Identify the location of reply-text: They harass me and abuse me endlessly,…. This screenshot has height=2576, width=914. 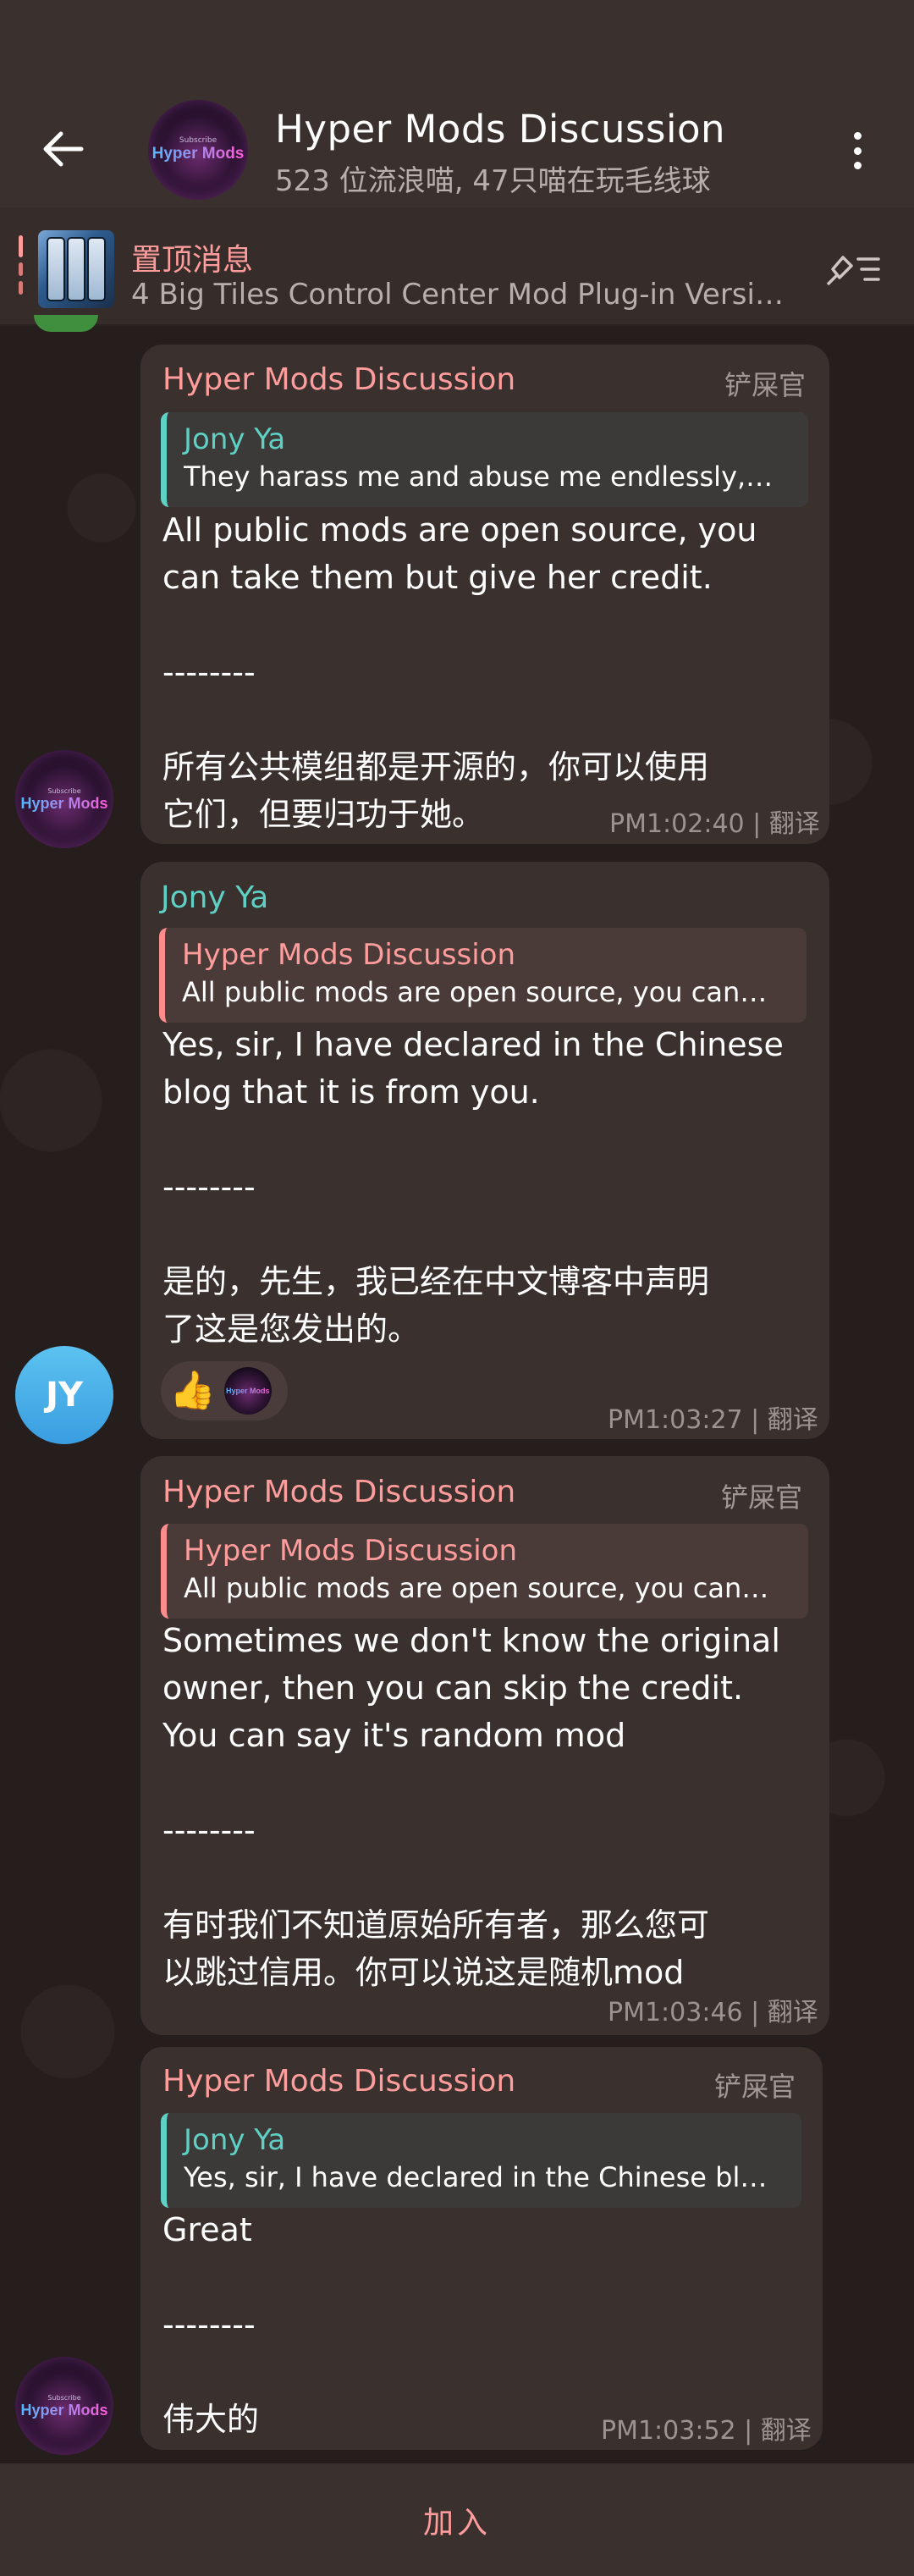
(479, 477).